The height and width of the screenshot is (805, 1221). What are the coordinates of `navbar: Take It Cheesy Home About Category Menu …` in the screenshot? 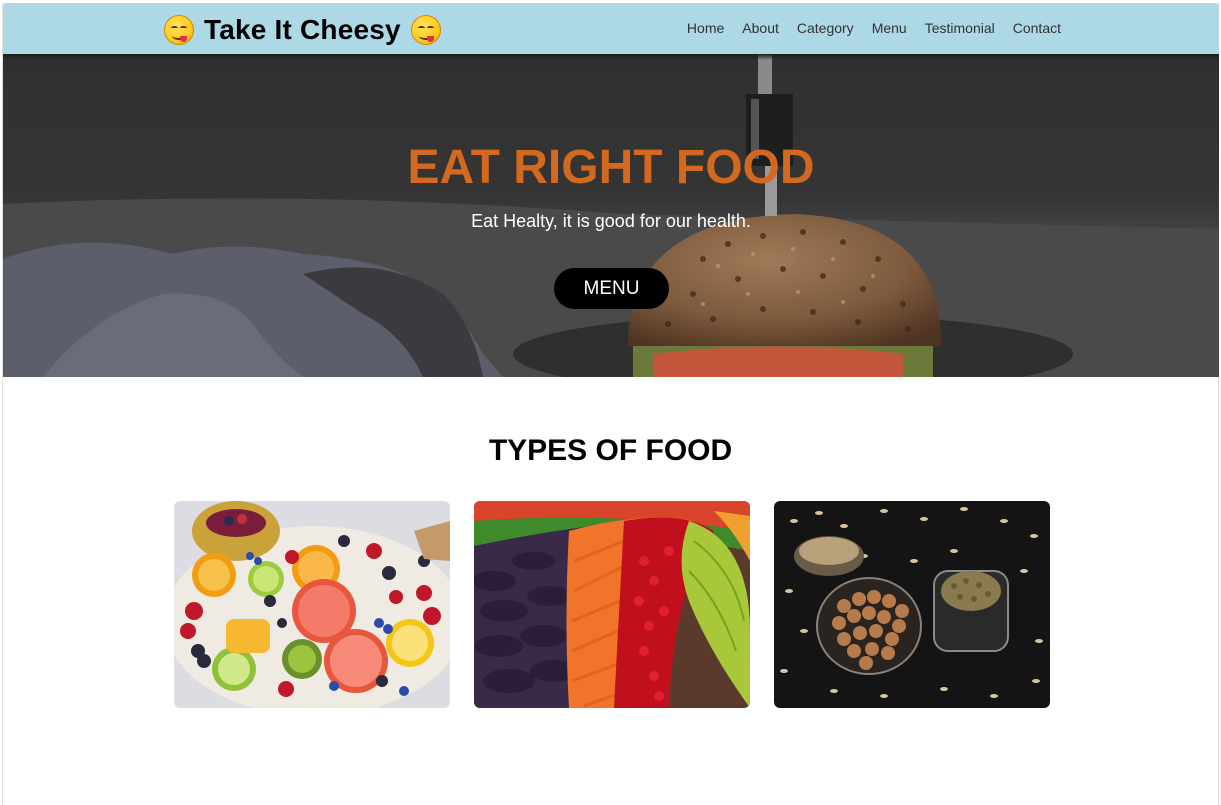 It's located at (611, 28).